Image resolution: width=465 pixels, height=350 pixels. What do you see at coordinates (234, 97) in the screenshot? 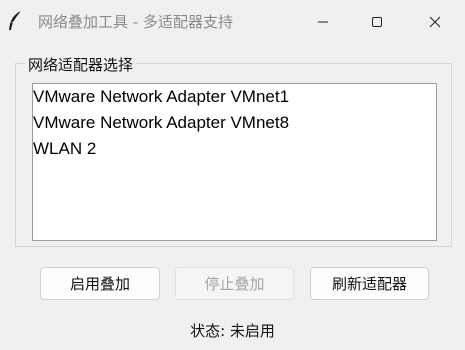
I see `adapter-list-item: VMware Network Adapter VMnet1` at bounding box center [234, 97].